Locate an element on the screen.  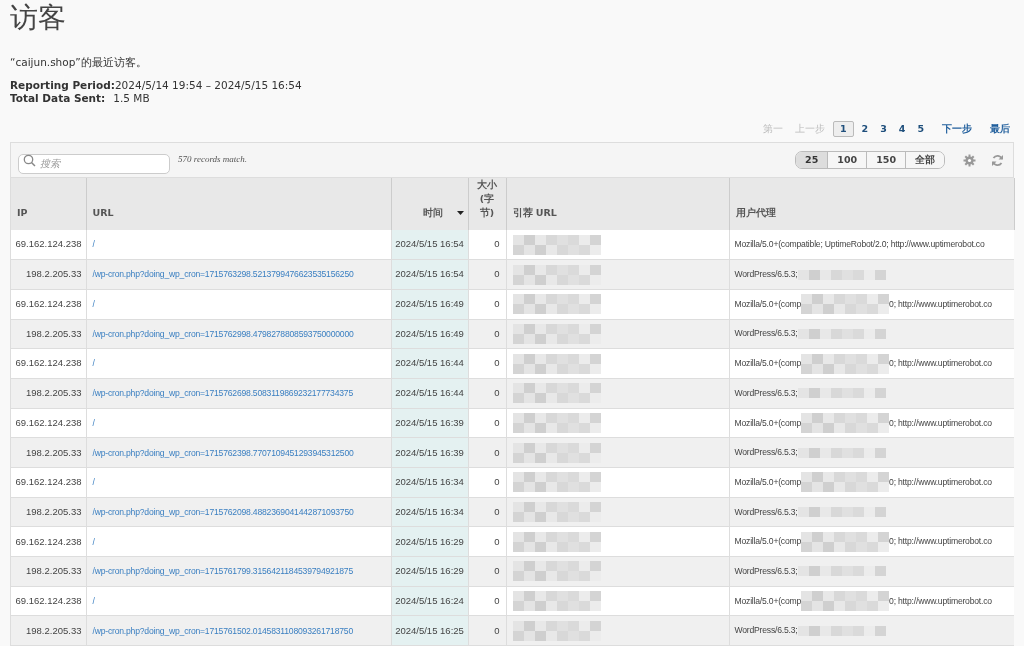
url-link: /wp-cron.php?doing_wp_cron=1715762398.7707109451293945312500 is located at coordinates (223, 452).